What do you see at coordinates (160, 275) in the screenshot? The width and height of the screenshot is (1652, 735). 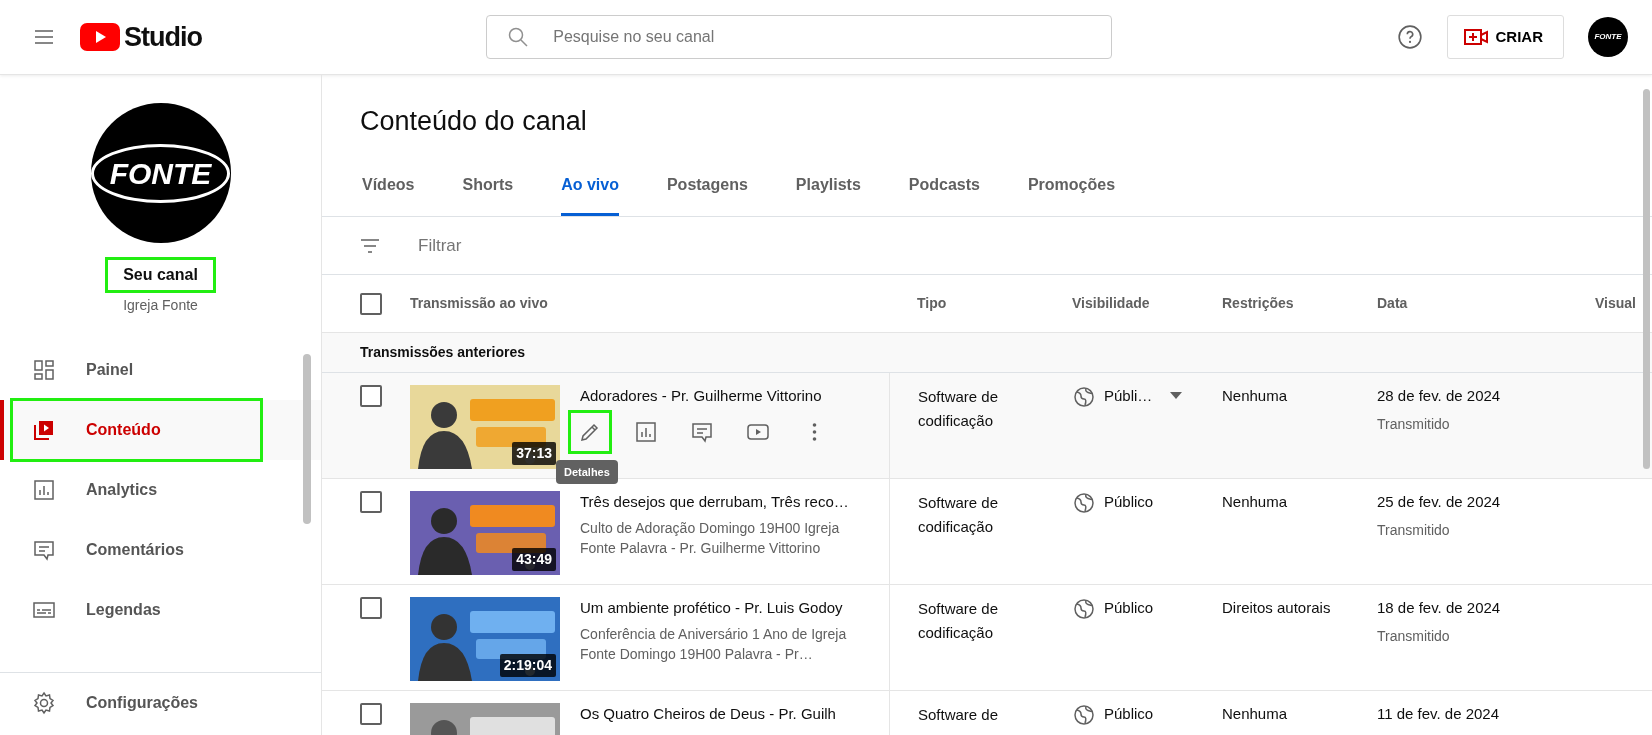 I see `channel-link: Seu canal` at bounding box center [160, 275].